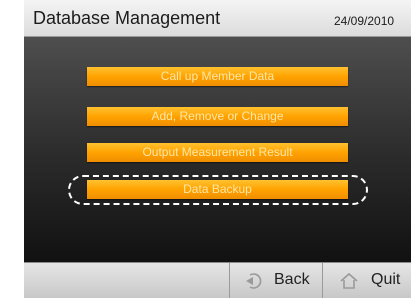 The width and height of the screenshot is (411, 298). I want to click on back-arrow-icon, so click(254, 281).